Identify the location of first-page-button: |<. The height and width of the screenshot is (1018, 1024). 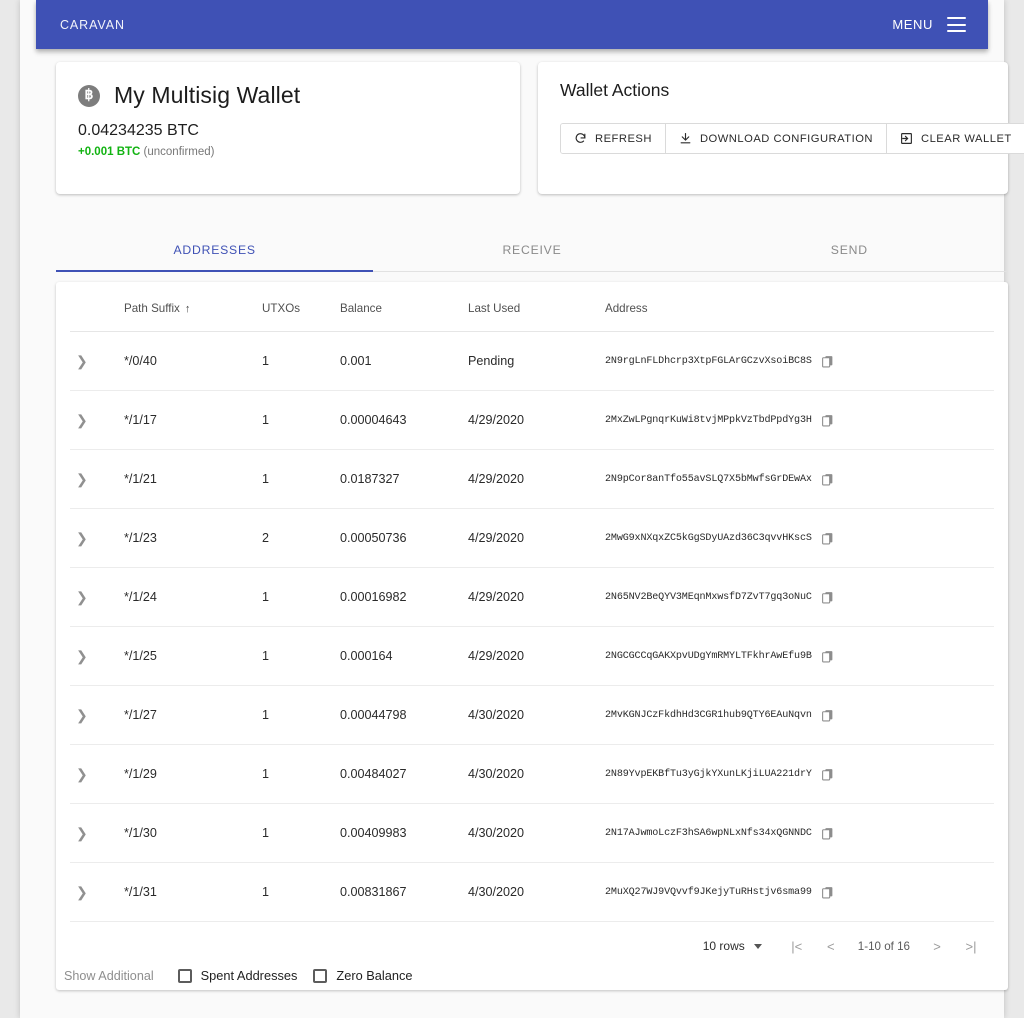
(797, 946).